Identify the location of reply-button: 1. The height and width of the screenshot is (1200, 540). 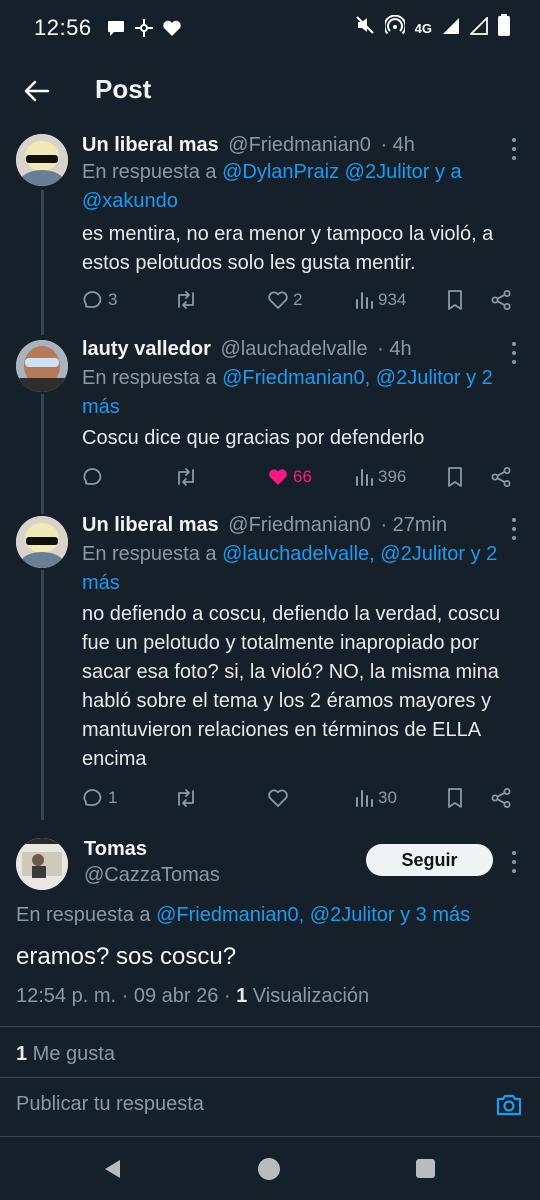
(99, 798).